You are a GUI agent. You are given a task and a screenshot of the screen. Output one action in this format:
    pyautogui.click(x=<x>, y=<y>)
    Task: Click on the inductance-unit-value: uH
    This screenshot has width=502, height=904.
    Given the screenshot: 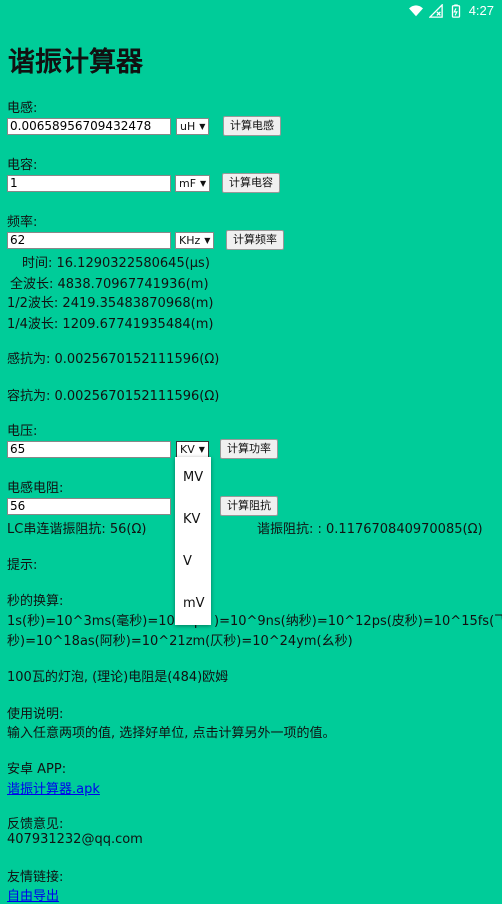 What is the action you would take?
    pyautogui.click(x=188, y=126)
    